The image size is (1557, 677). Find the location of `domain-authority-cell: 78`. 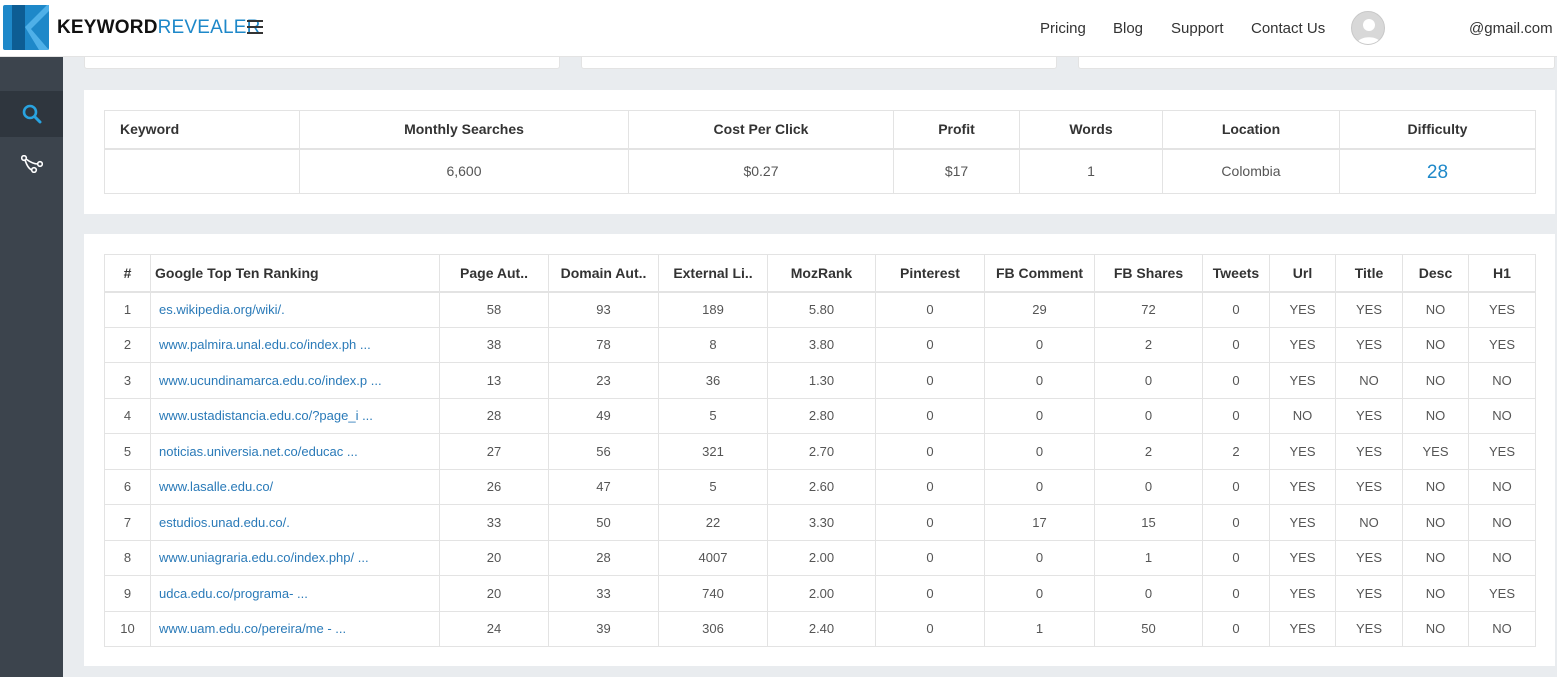

domain-authority-cell: 78 is located at coordinates (603, 344).